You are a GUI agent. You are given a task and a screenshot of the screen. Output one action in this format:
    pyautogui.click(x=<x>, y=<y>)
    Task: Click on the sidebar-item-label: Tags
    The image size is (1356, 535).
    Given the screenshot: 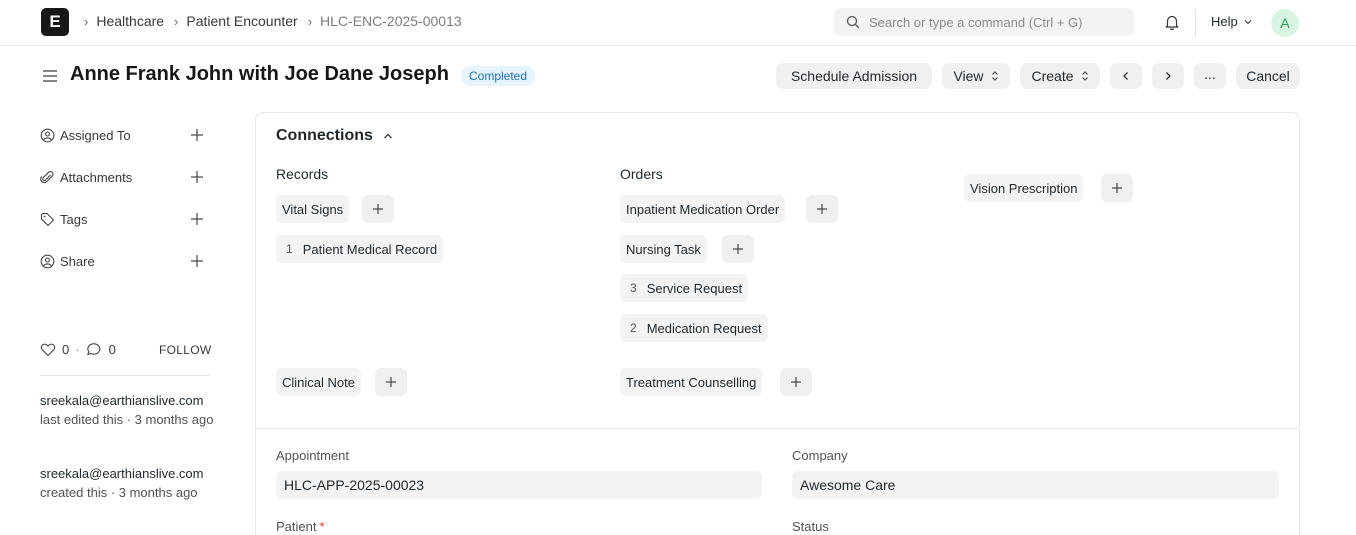 What is the action you would take?
    pyautogui.click(x=74, y=219)
    